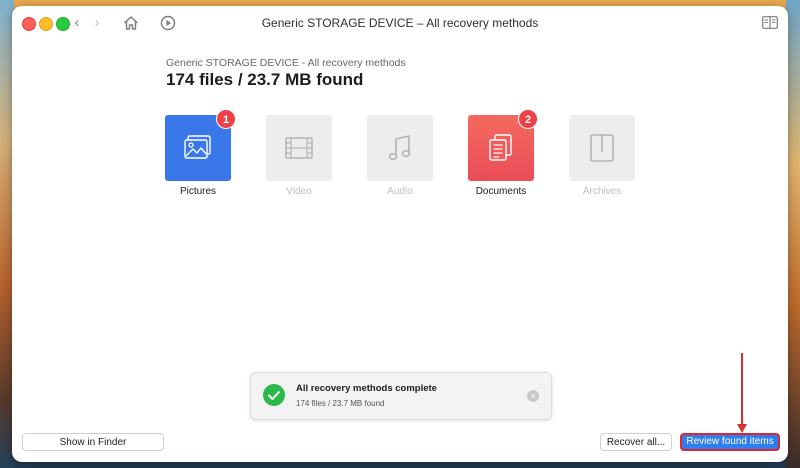 This screenshot has width=800, height=468. Describe the element at coordinates (793, 234) in the screenshot. I see `desktop-wallpaper-right` at that location.